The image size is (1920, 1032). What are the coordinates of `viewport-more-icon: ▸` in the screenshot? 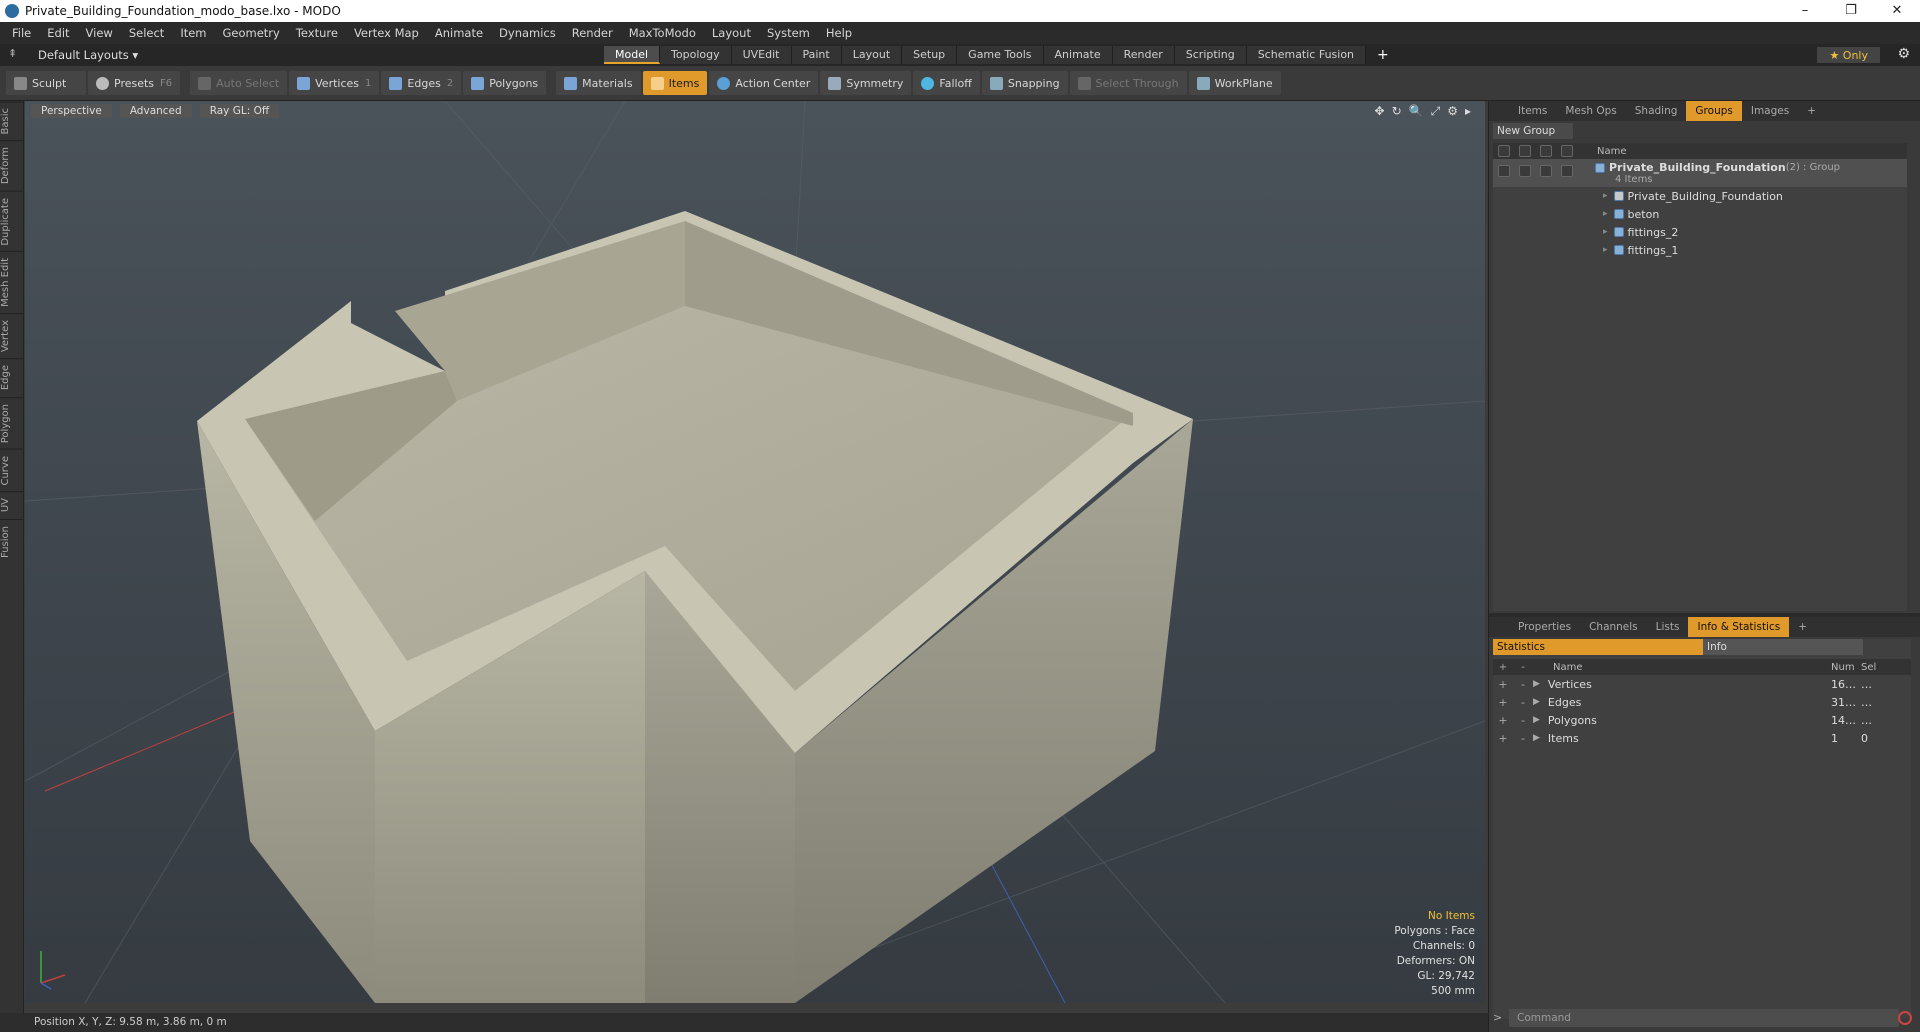 It's located at (1468, 111).